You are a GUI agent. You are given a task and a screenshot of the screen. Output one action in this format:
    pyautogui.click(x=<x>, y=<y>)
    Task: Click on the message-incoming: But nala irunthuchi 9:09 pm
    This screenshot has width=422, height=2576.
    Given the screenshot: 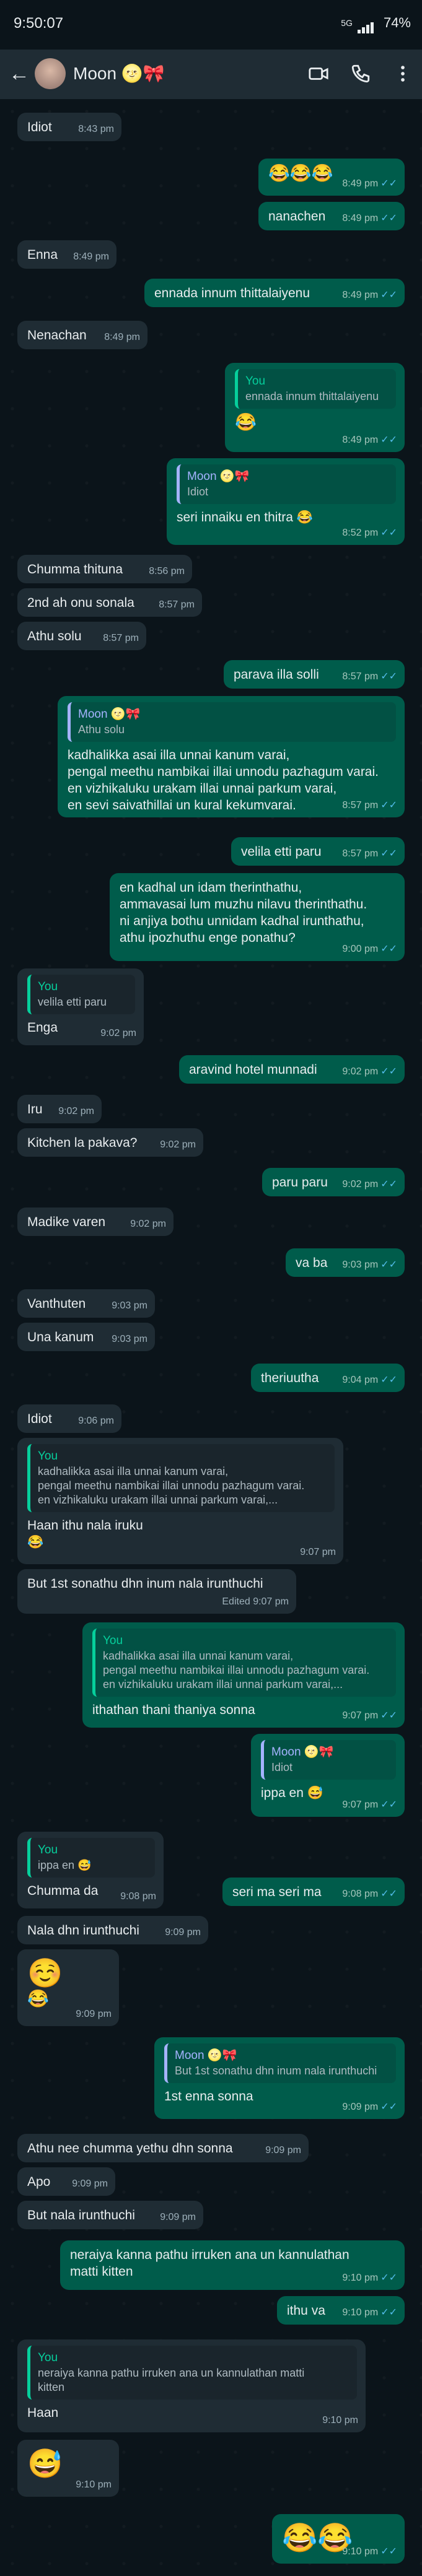 What is the action you would take?
    pyautogui.click(x=110, y=2215)
    